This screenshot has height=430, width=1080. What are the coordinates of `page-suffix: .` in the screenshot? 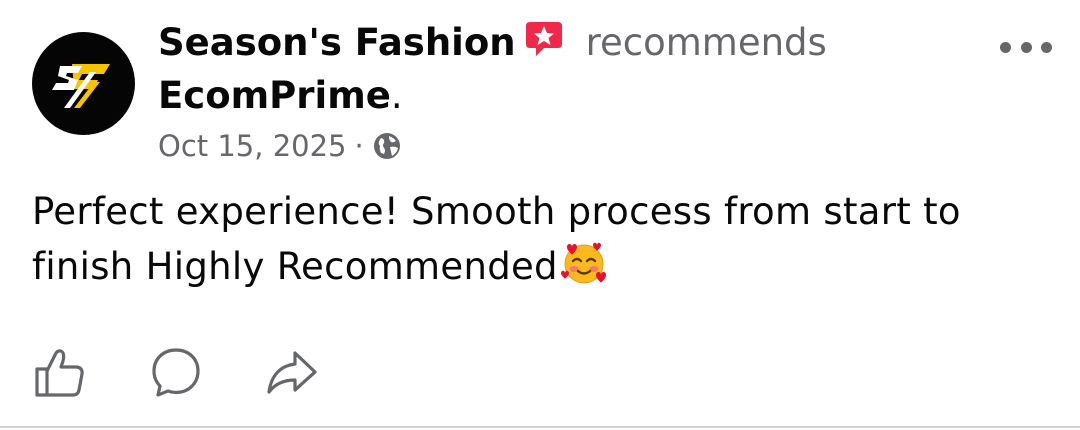 It's located at (396, 95).